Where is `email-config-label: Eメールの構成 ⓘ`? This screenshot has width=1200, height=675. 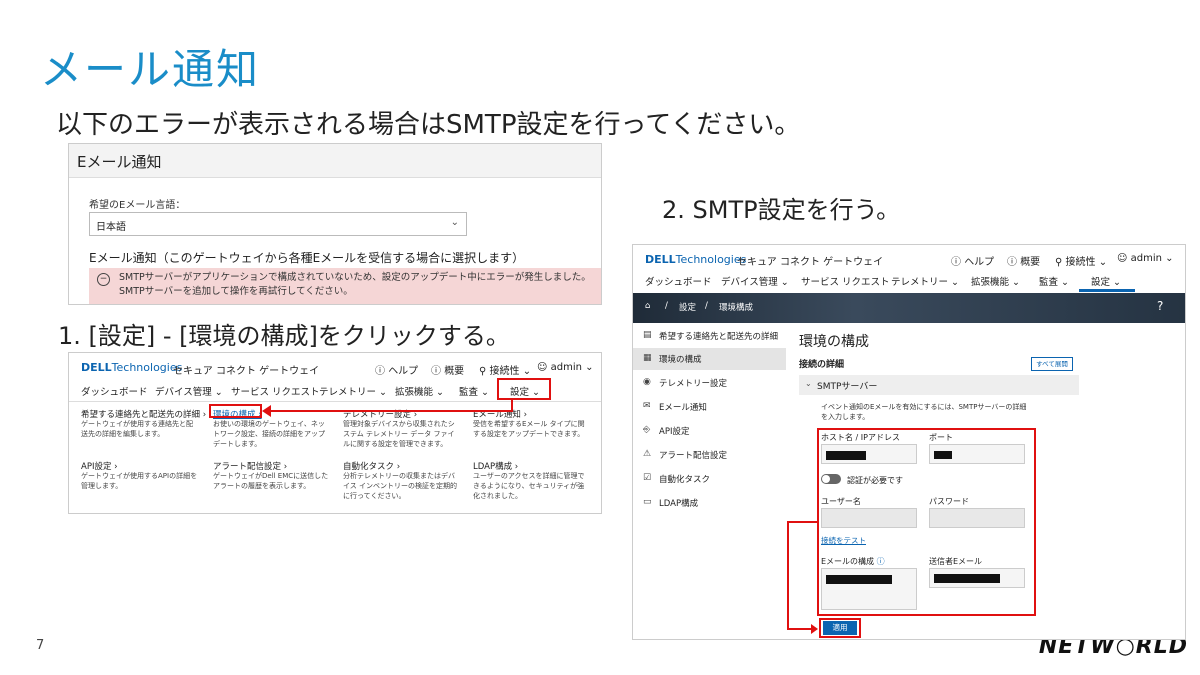
email-config-label: Eメールの構成 ⓘ is located at coordinates (853, 561).